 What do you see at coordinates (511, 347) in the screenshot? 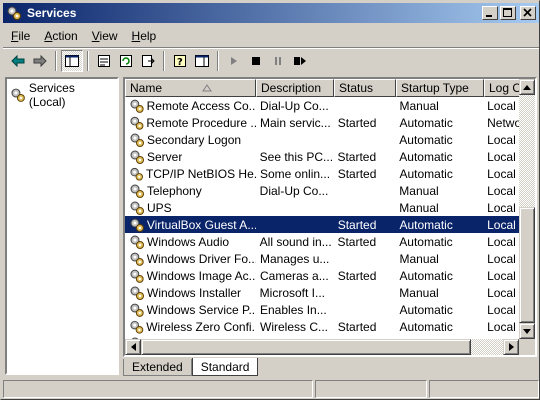
I see `scroll-right-button` at bounding box center [511, 347].